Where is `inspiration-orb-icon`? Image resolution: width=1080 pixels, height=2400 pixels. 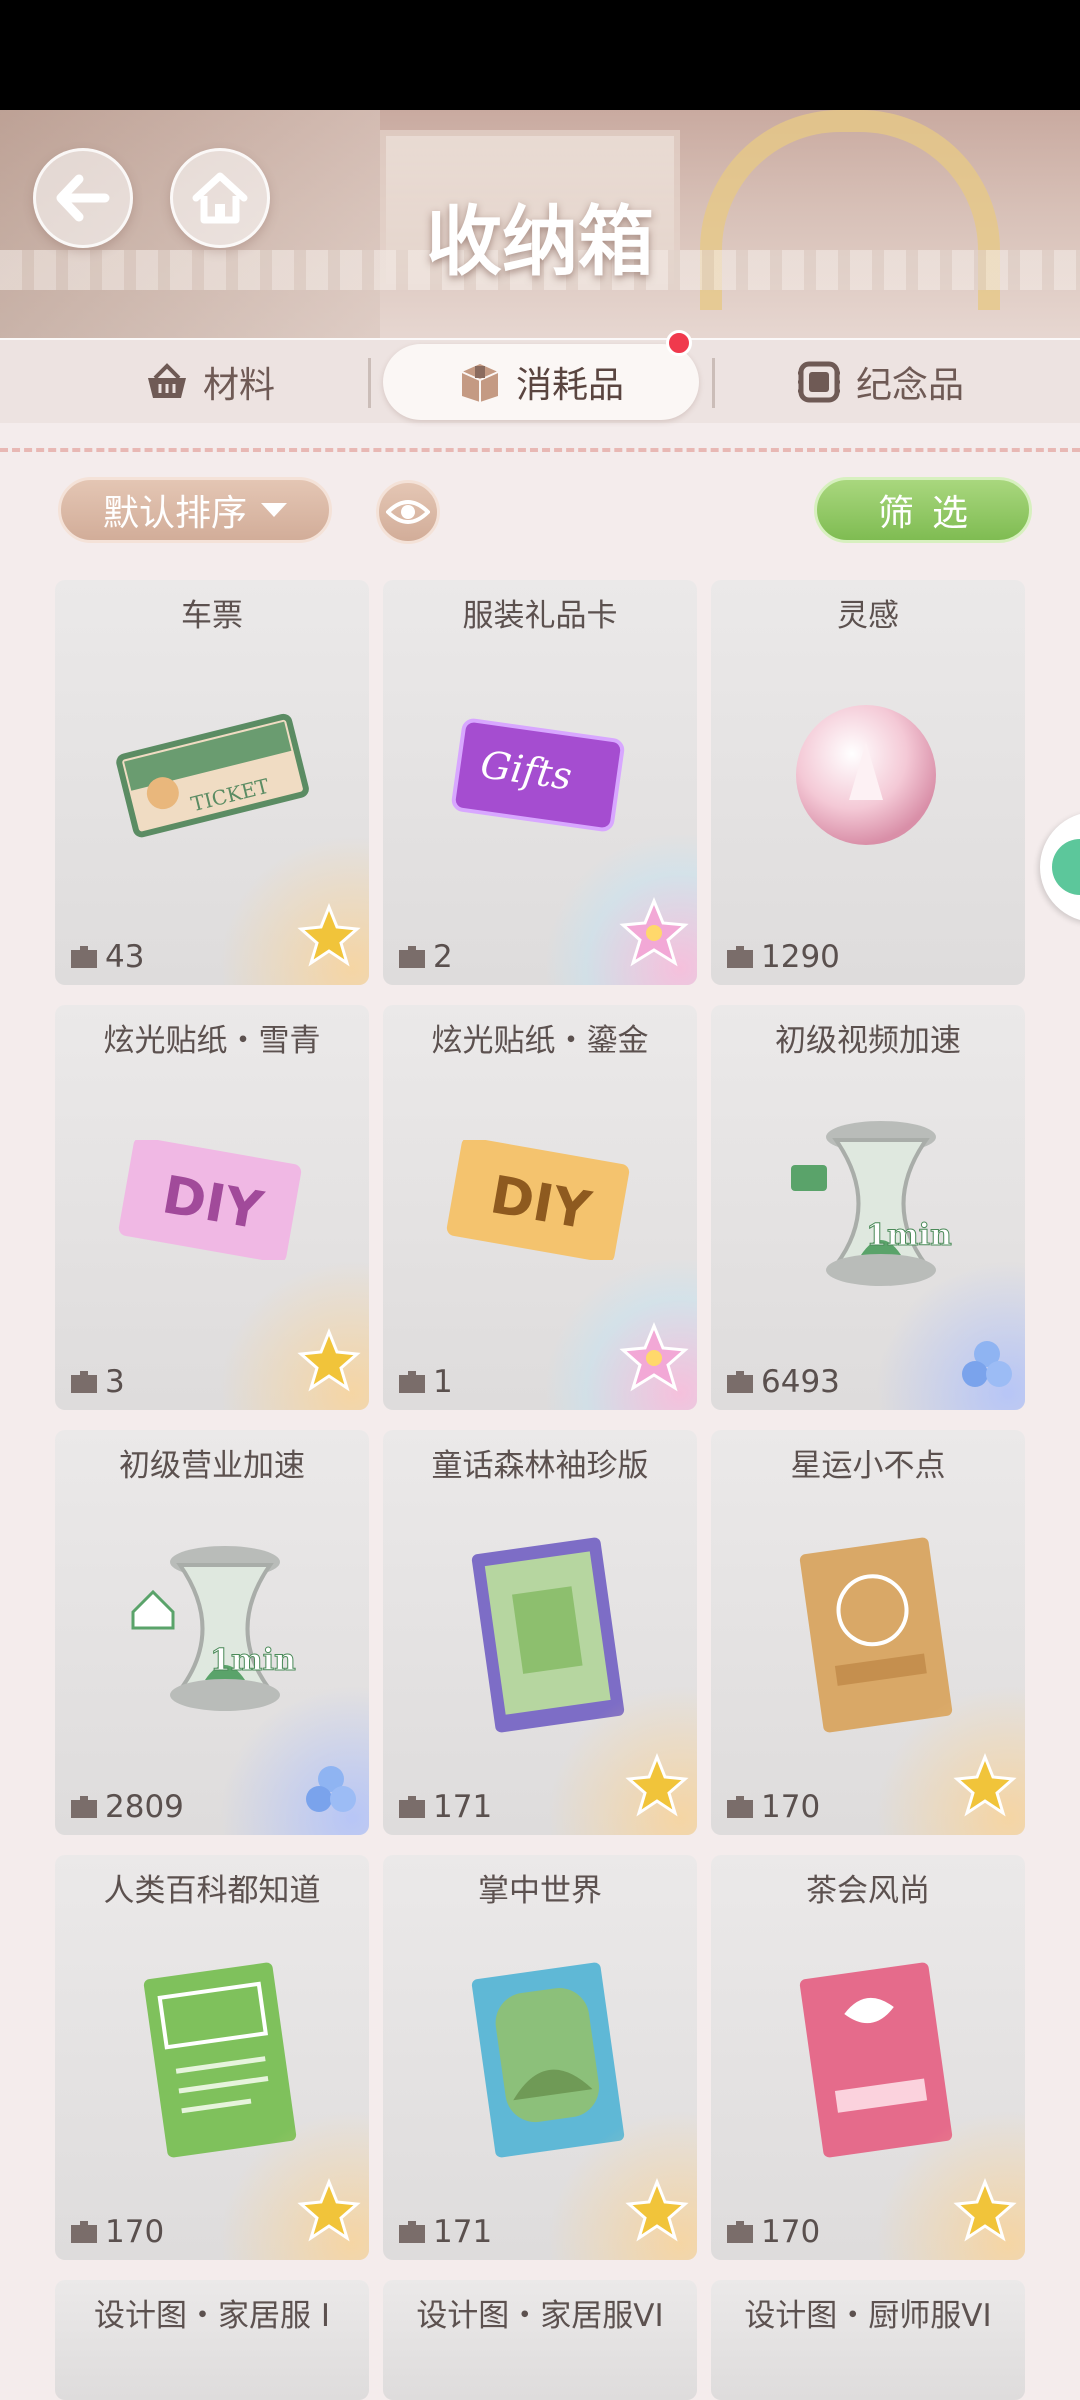
inspiration-orb-icon is located at coordinates (866, 775).